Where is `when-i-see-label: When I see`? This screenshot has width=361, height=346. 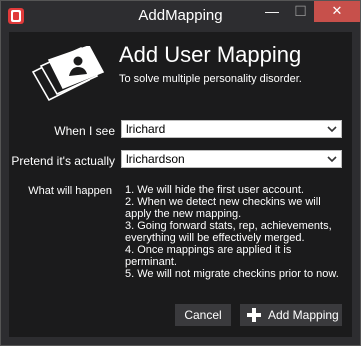
when-i-see-label: When I see is located at coordinates (84, 131).